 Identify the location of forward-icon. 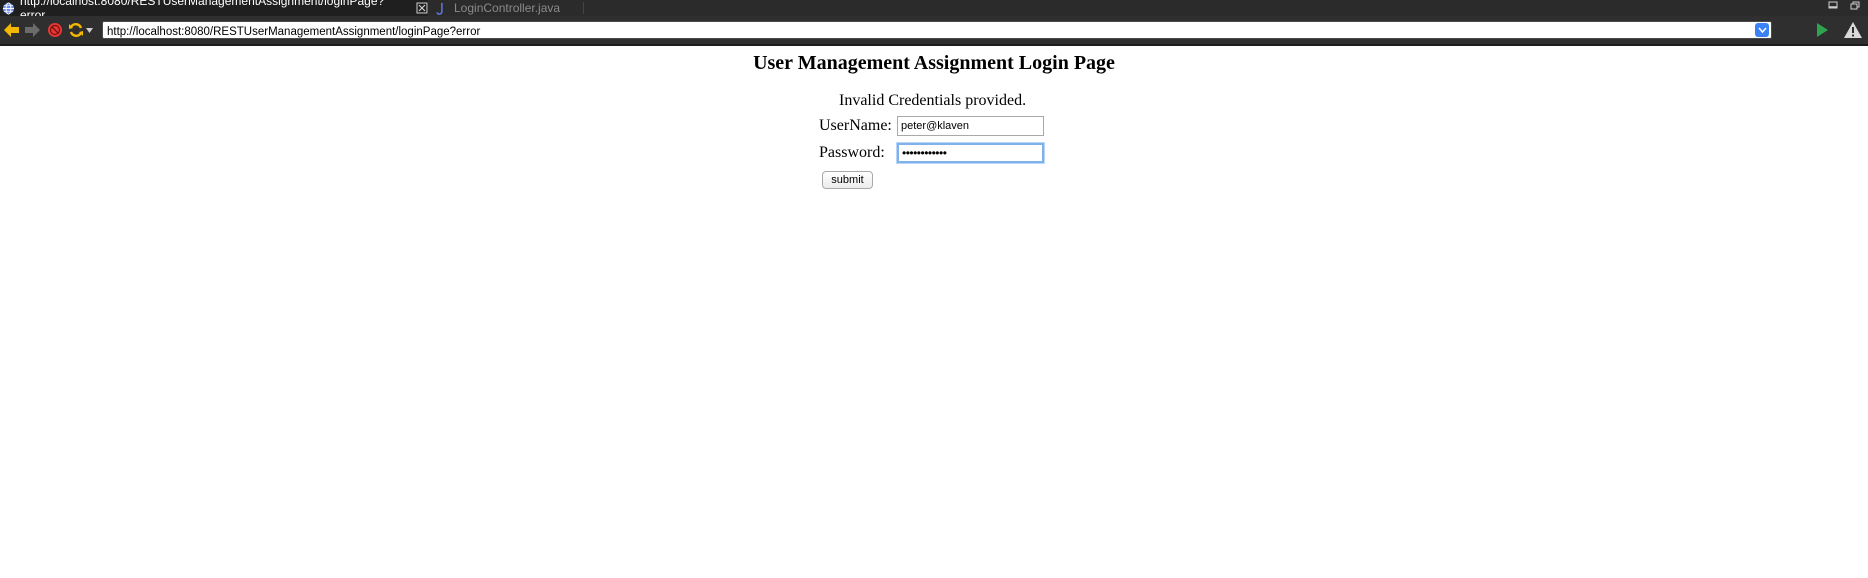
(32, 30).